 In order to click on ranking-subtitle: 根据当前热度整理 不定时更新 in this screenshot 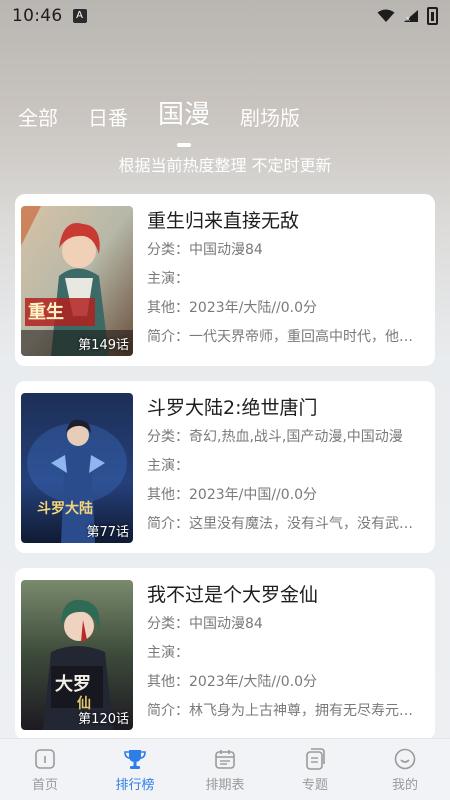, I will do `click(225, 165)`.